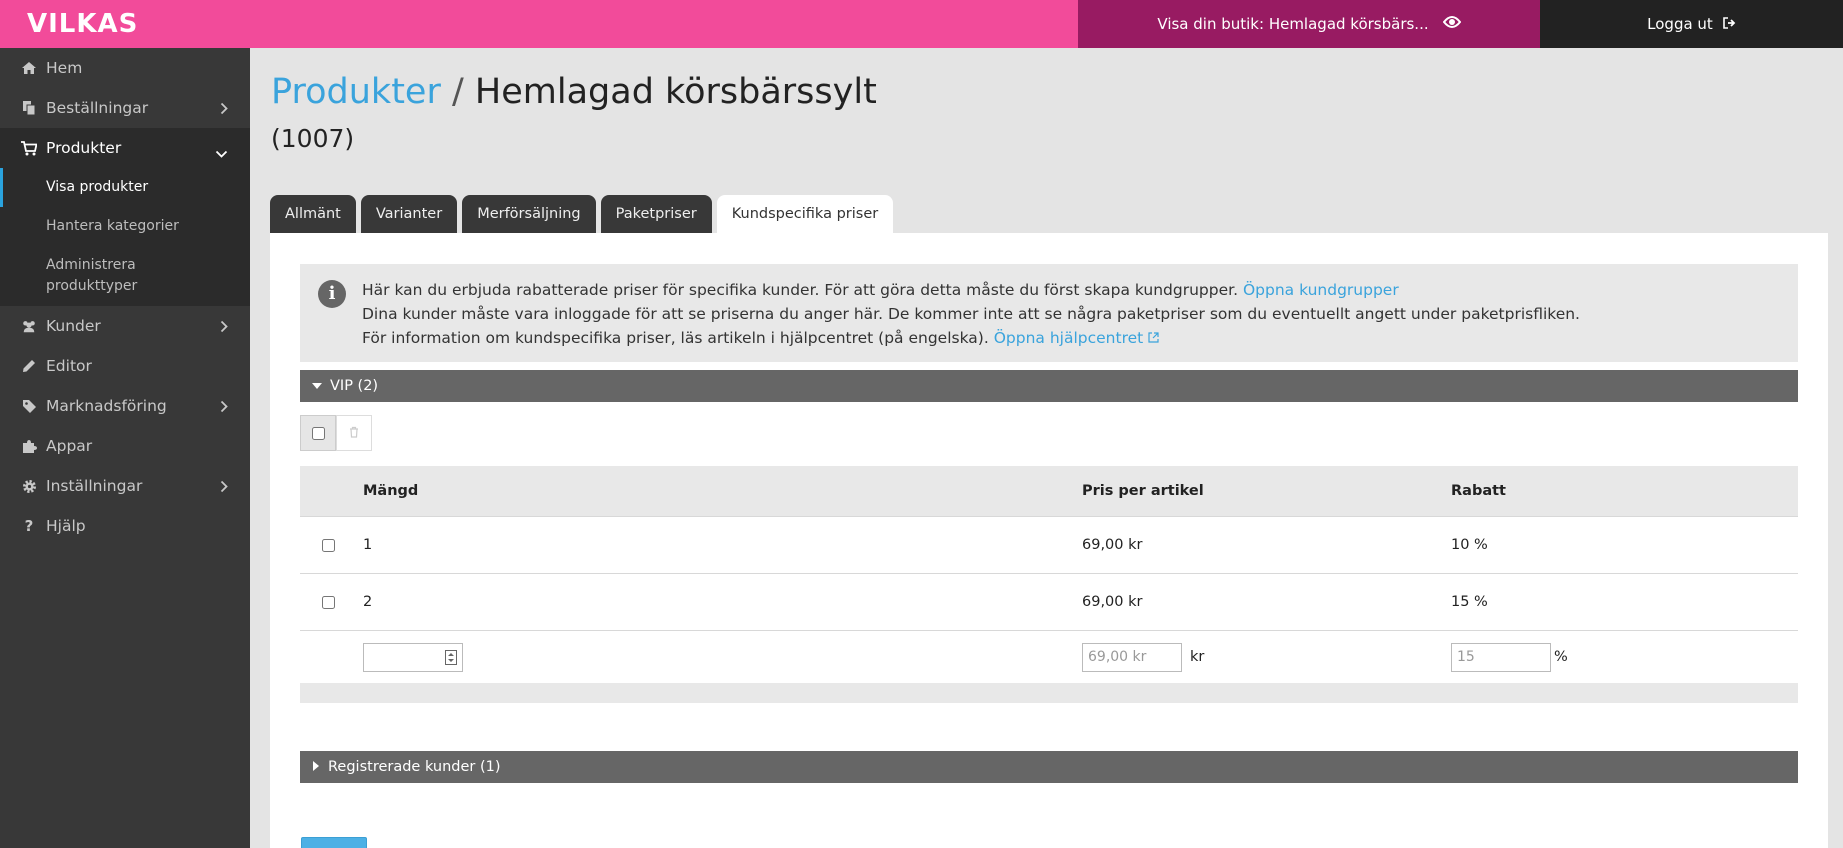 The width and height of the screenshot is (1843, 848). I want to click on trash-icon, so click(354, 433).